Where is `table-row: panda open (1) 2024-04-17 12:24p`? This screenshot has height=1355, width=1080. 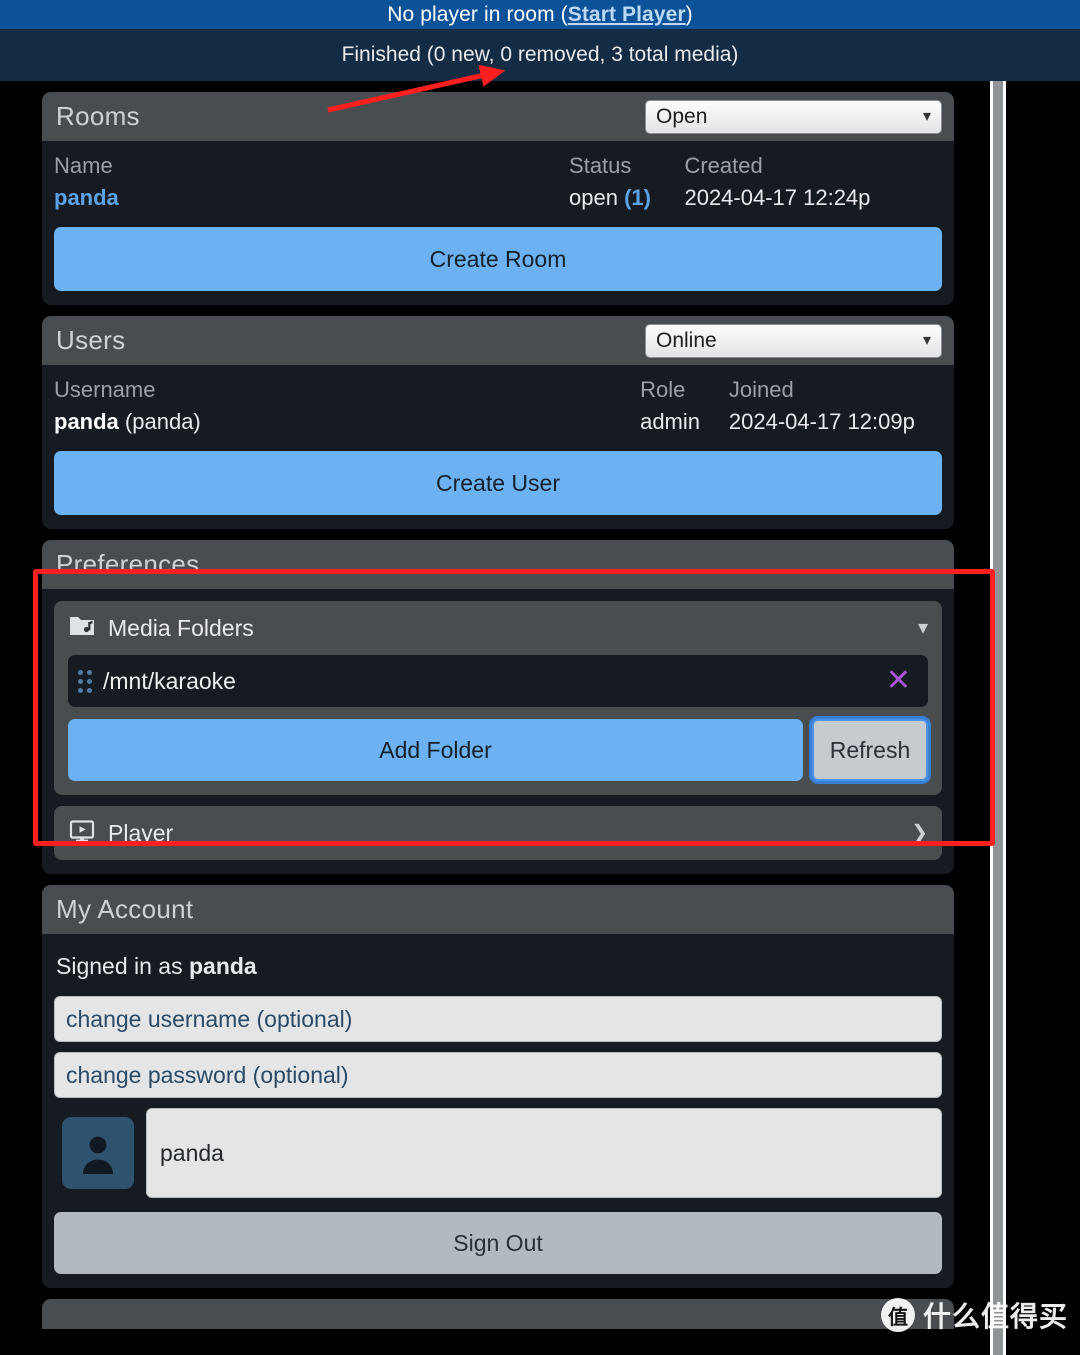
table-row: panda open (1) 2024-04-17 12:24p is located at coordinates (498, 204).